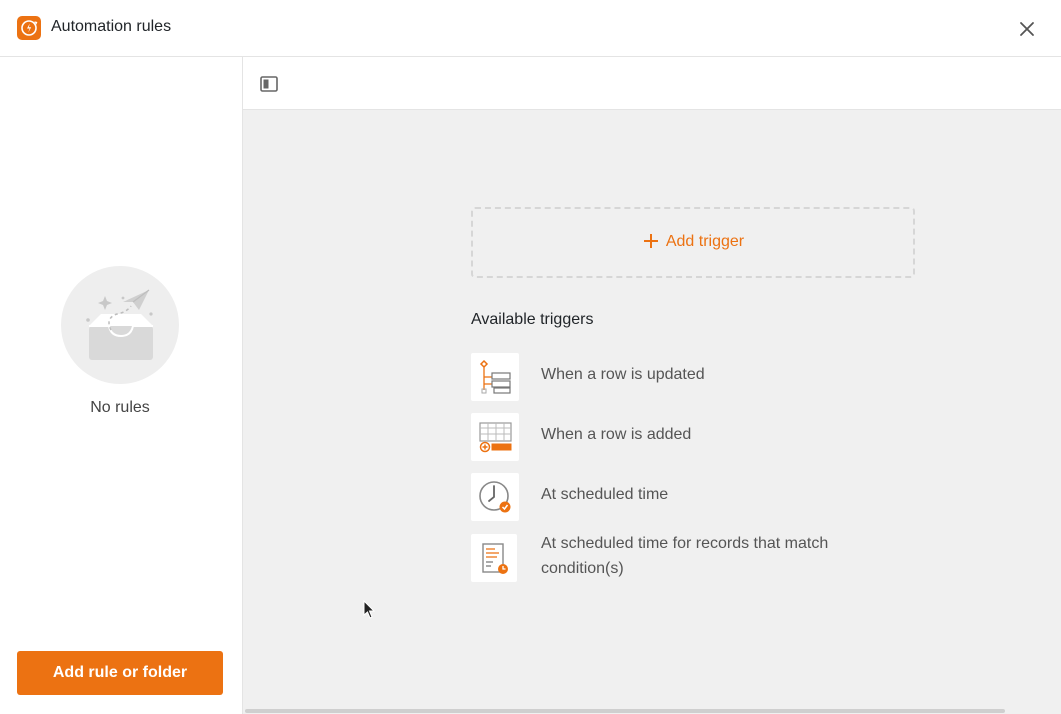 This screenshot has width=1061, height=714. What do you see at coordinates (120, 325) in the screenshot?
I see `empty-inbox-illustration` at bounding box center [120, 325].